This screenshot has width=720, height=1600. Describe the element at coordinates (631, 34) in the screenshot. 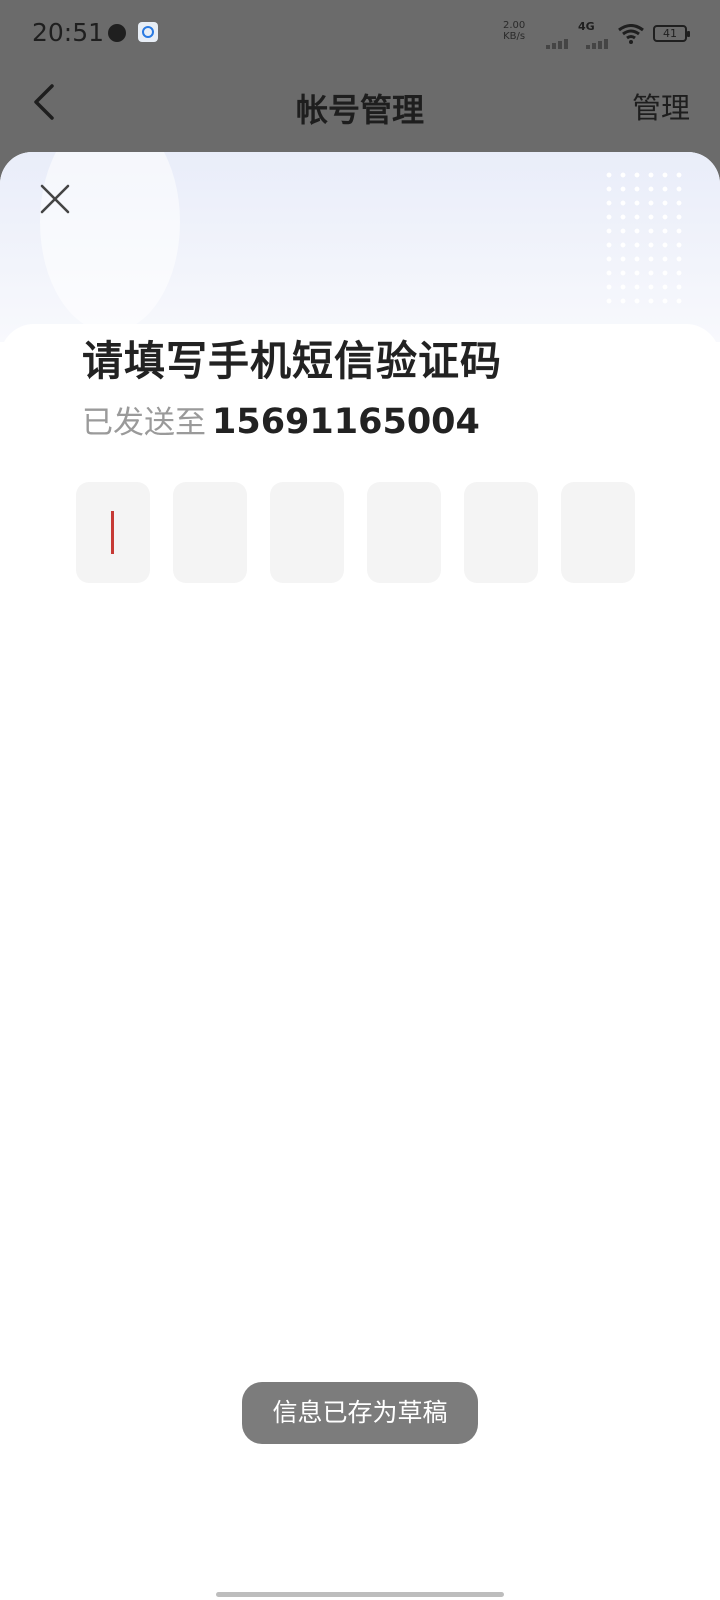

I see `wifi-icon` at that location.